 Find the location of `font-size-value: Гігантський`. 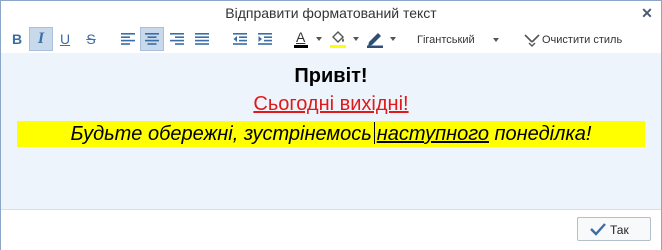

font-size-value: Гігантський is located at coordinates (446, 40).